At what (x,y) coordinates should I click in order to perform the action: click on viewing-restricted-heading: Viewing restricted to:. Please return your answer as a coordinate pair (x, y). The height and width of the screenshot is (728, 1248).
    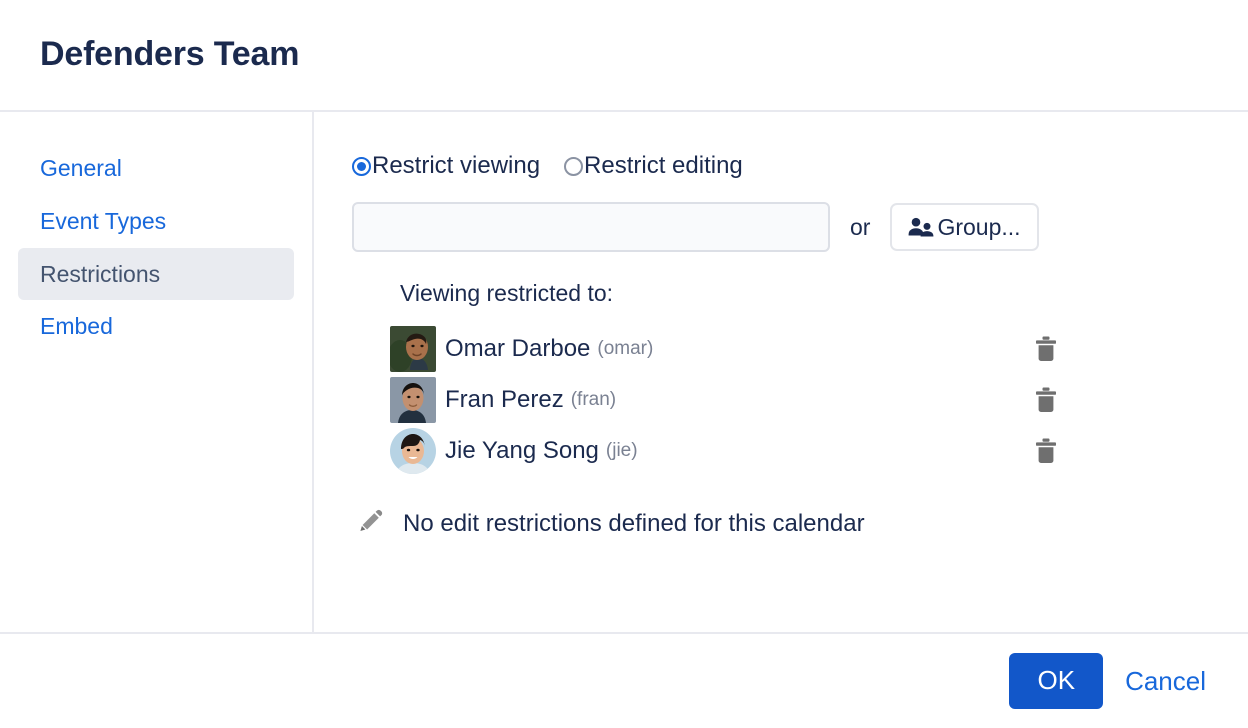
    Looking at the image, I should click on (507, 293).